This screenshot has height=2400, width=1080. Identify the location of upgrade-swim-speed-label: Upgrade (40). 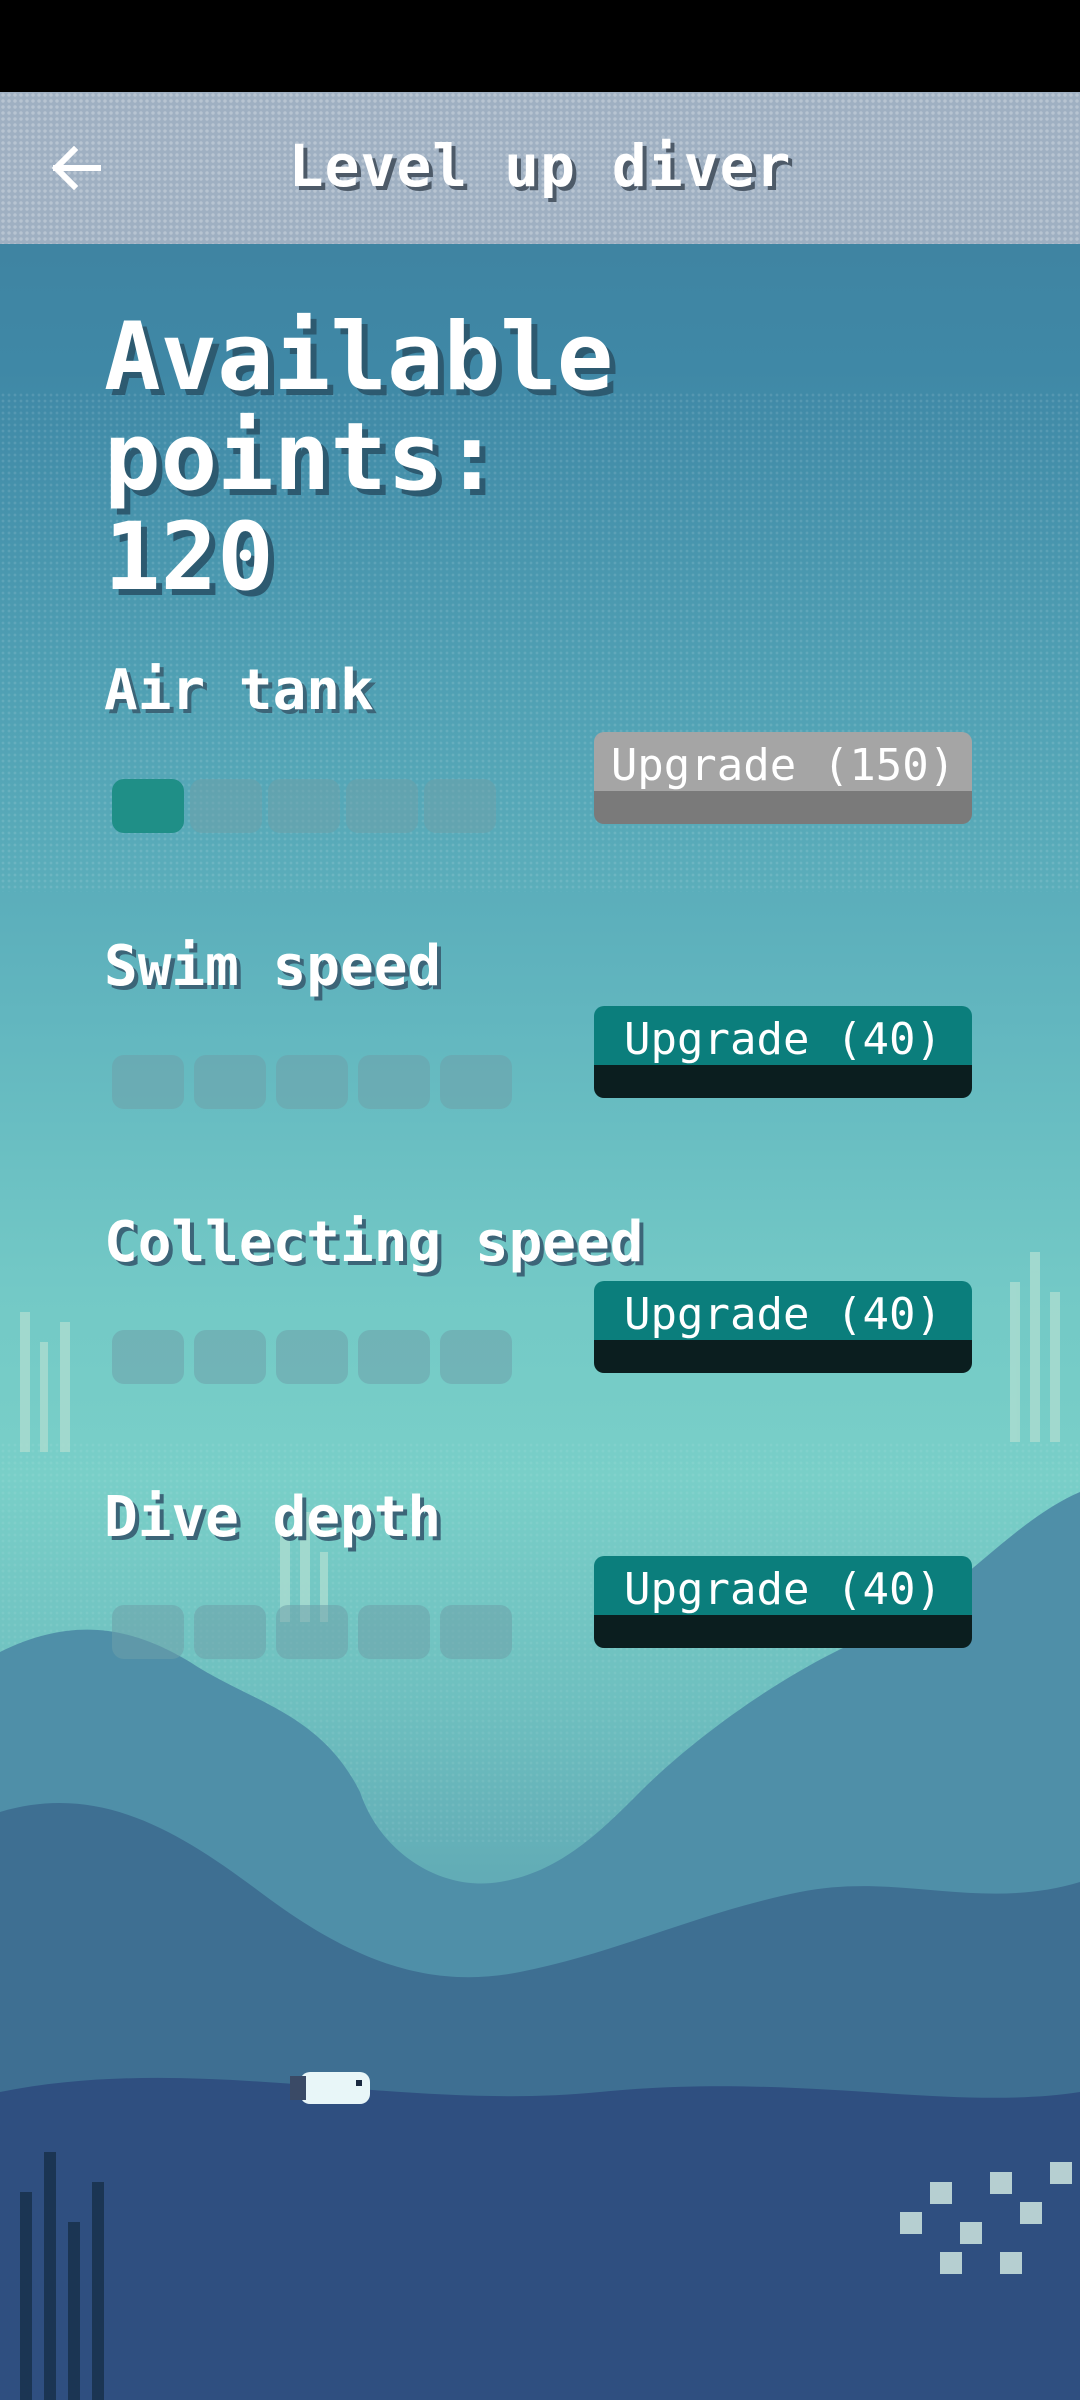
(783, 1039).